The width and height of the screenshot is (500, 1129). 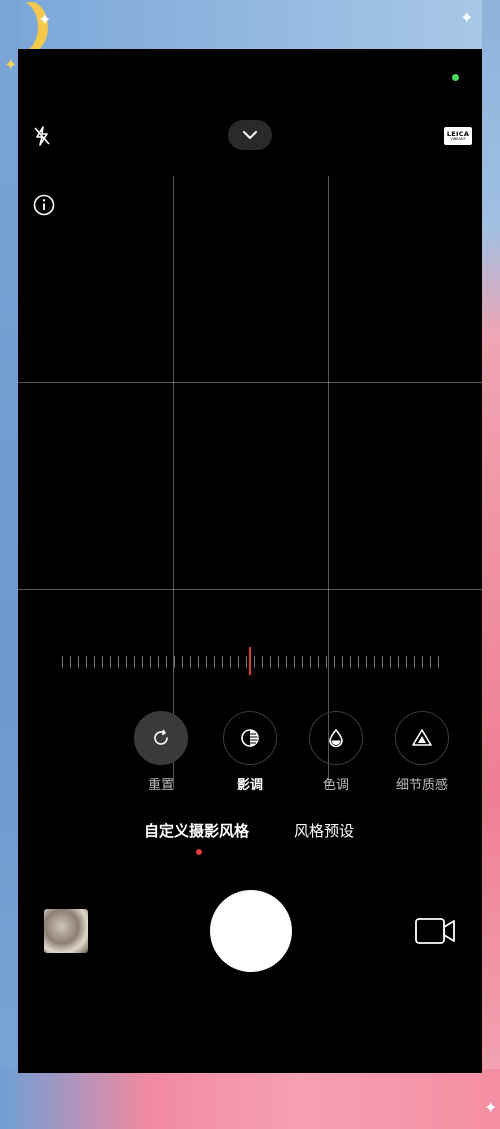 I want to click on tool-row: 重置 影调 色调 细节质感, so click(x=250, y=756).